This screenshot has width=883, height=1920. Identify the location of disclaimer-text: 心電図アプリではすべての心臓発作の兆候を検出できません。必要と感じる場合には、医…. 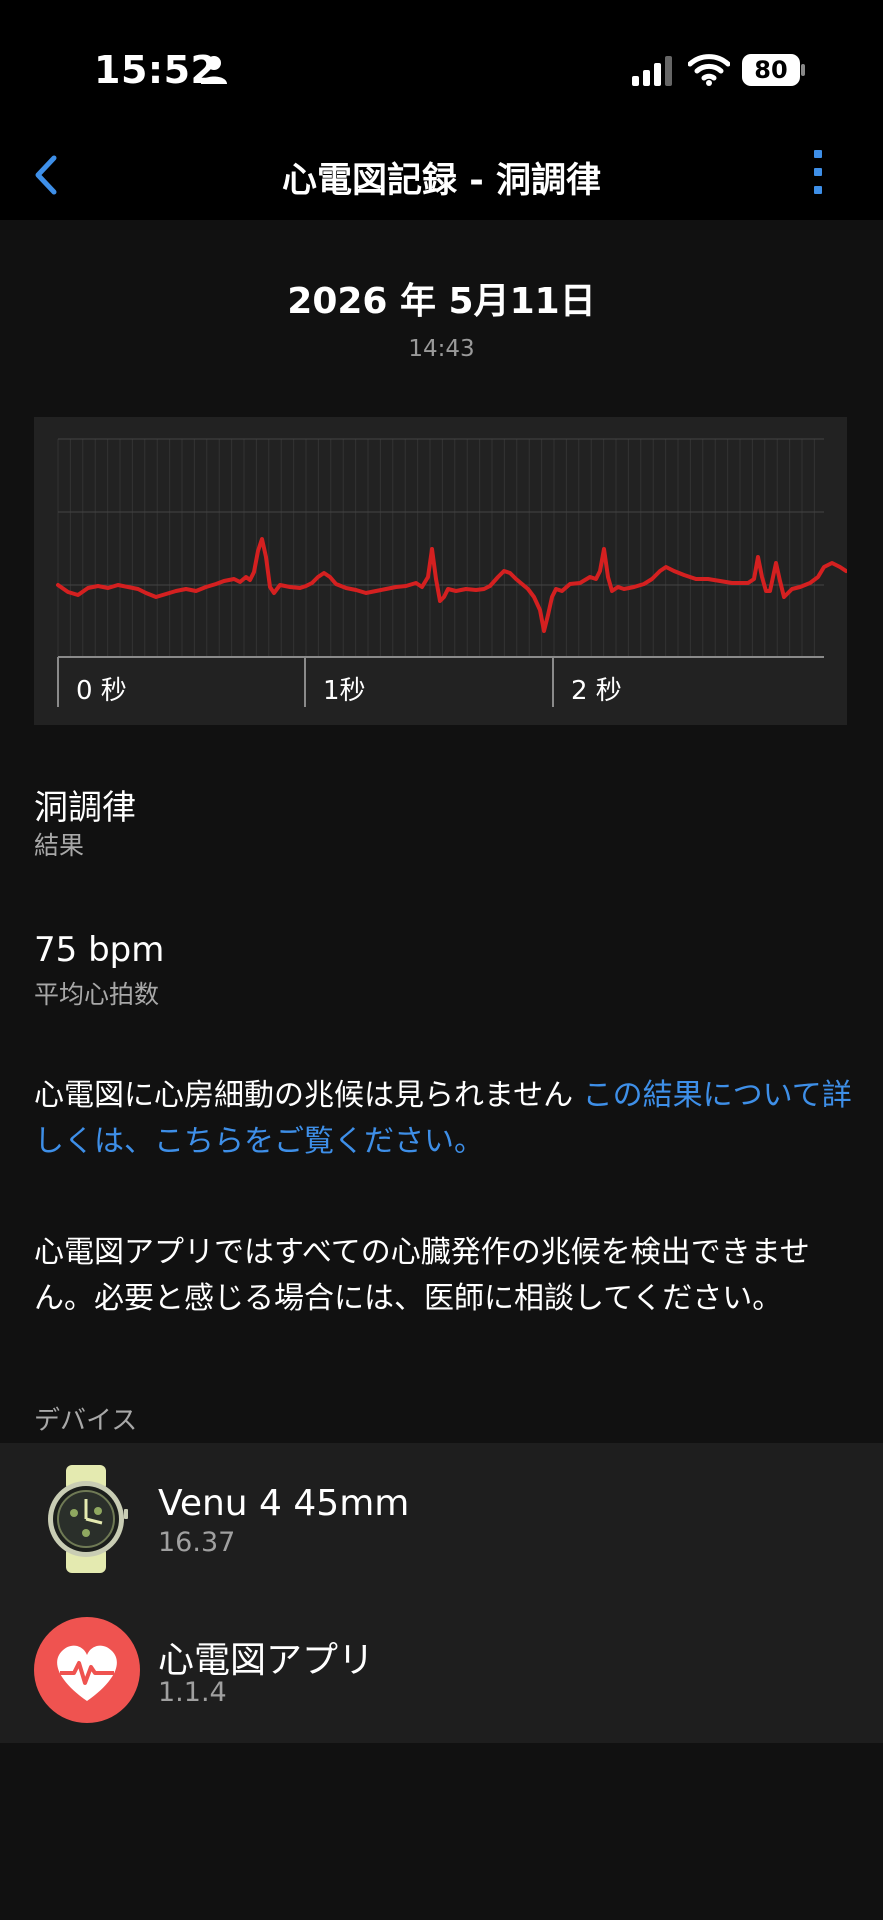
(422, 1275).